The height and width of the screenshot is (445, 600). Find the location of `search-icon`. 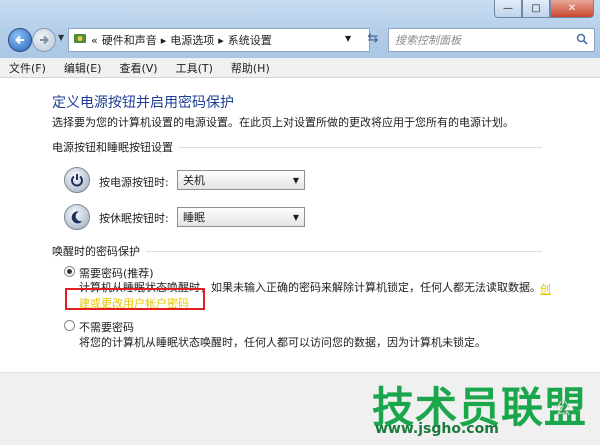

search-icon is located at coordinates (585, 40).